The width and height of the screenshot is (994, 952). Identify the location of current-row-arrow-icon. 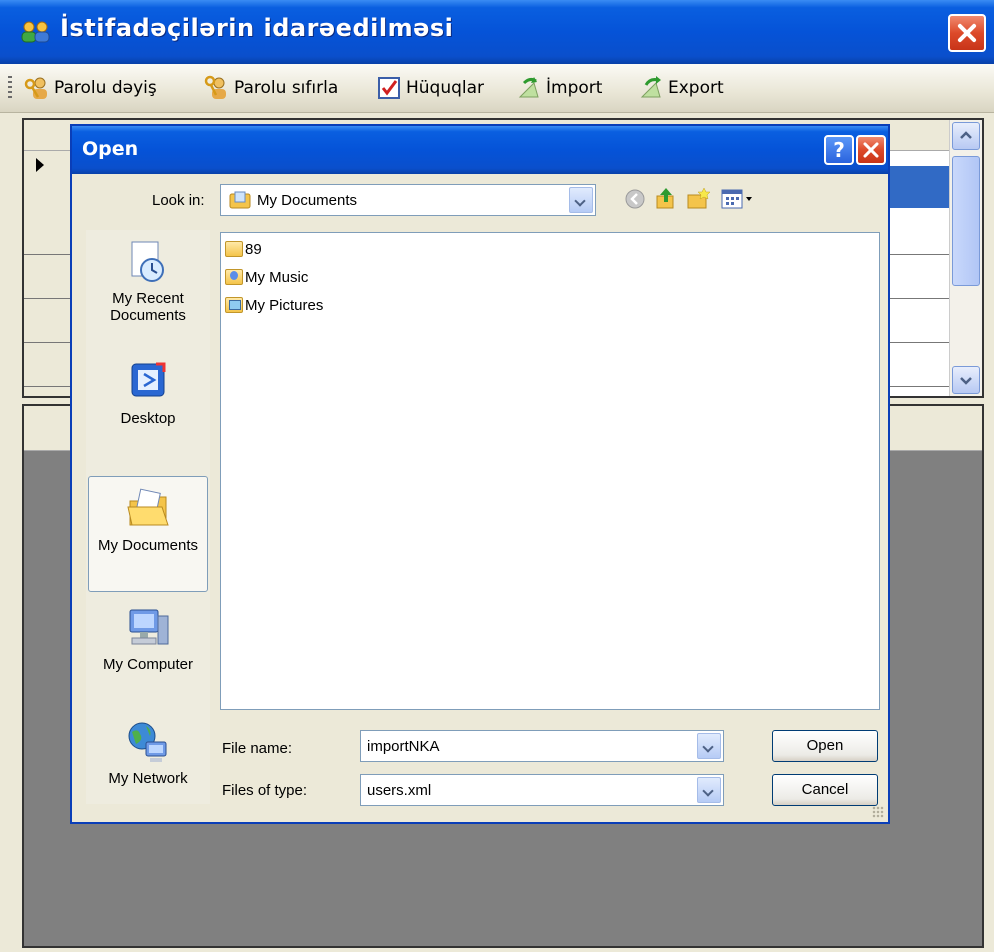
(40, 165).